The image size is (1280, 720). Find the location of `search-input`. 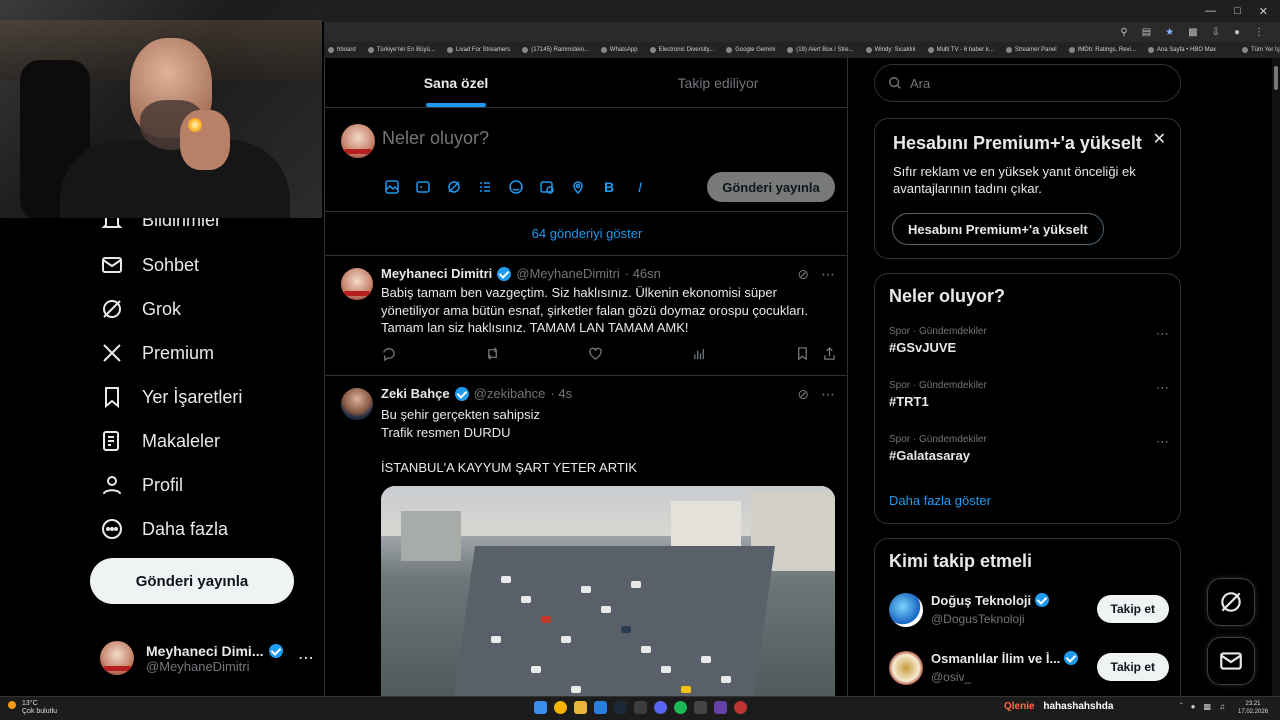

search-input is located at coordinates (1030, 83).